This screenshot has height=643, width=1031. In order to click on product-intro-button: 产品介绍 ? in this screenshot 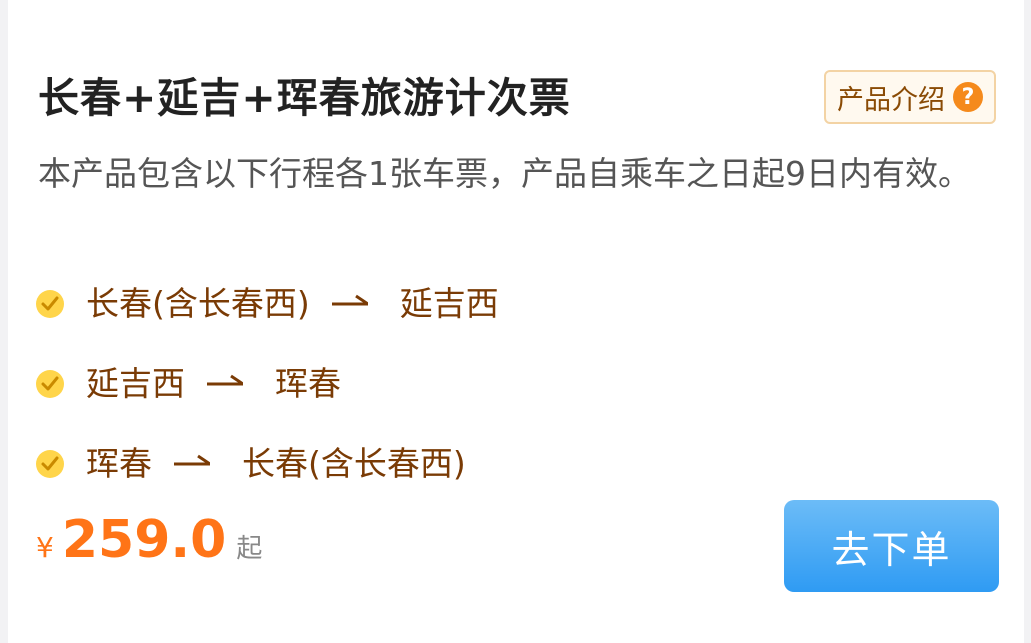, I will do `click(910, 97)`.